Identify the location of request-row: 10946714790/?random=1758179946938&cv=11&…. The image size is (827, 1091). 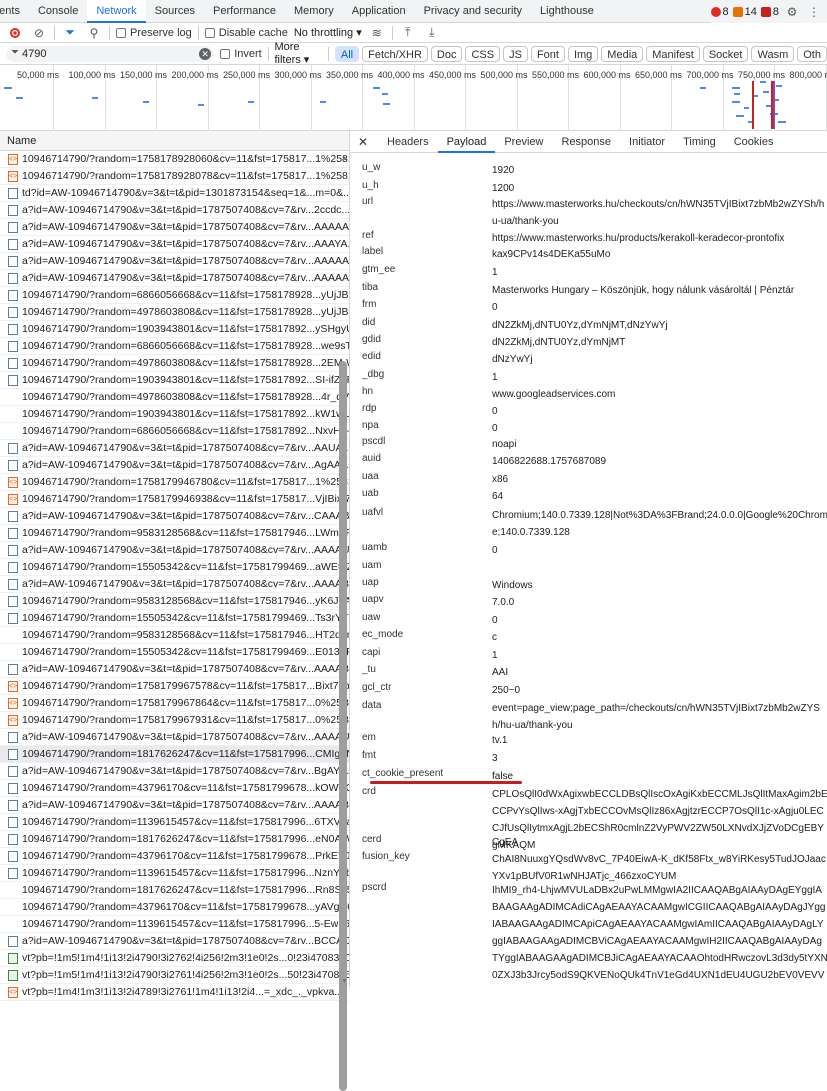
(174, 499).